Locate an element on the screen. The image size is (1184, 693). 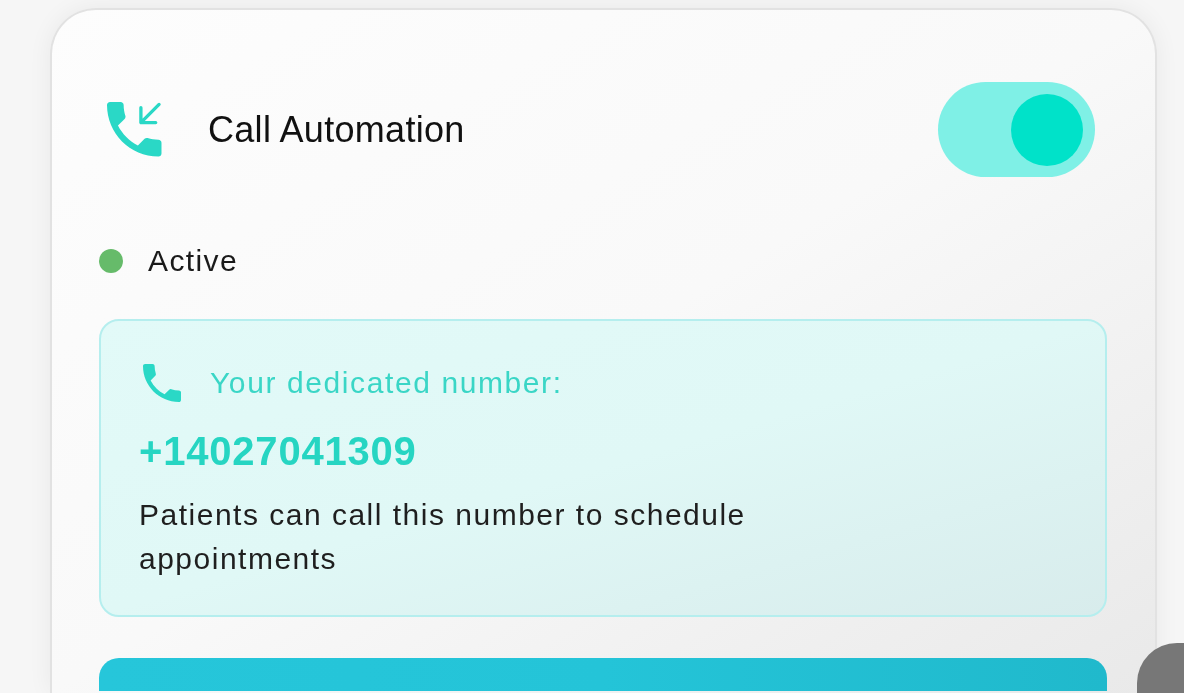
number-label: Your dedicated number: is located at coordinates (386, 383).